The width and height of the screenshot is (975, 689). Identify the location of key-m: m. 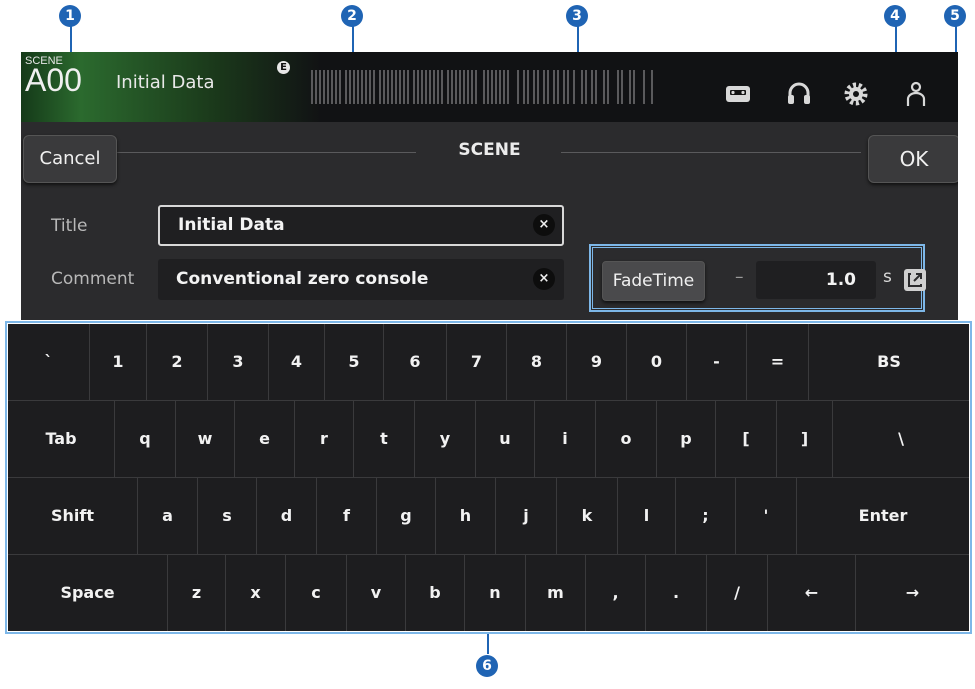
(556, 593).